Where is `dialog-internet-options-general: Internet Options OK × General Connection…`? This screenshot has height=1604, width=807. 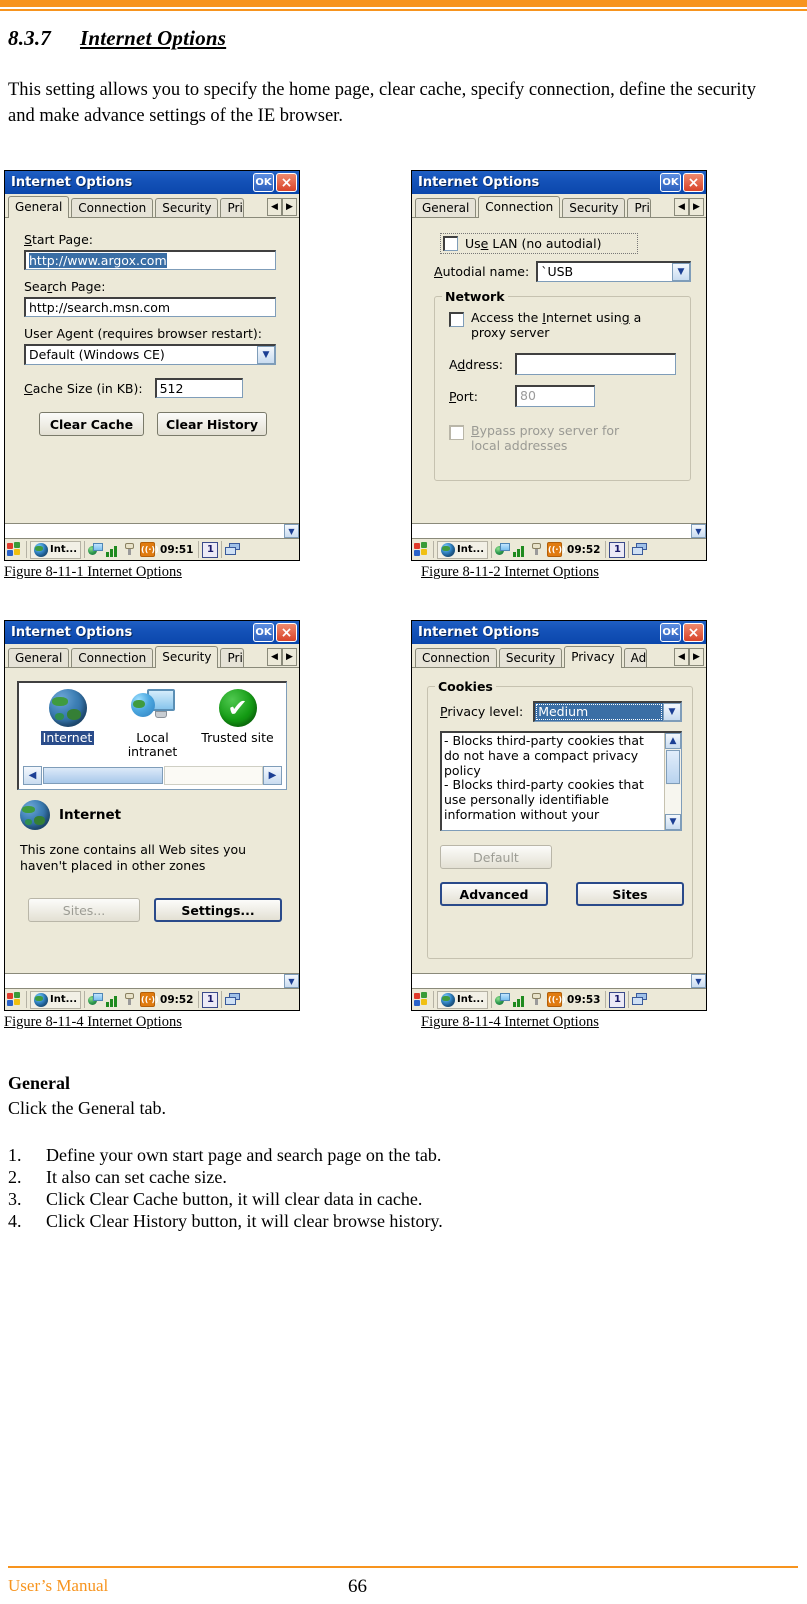
dialog-internet-options-general: Internet Options OK × General Connection… is located at coordinates (152, 365).